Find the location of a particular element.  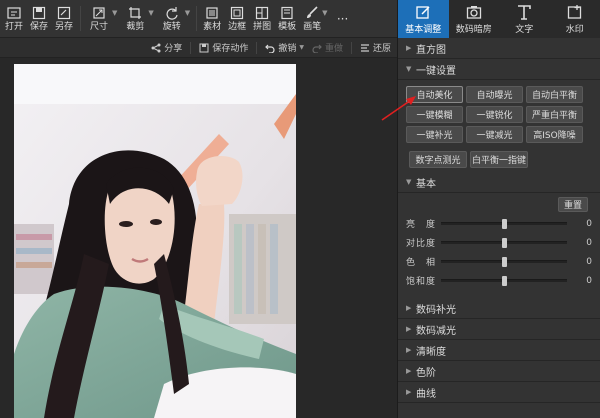

reset-button: 重置 is located at coordinates (573, 204).